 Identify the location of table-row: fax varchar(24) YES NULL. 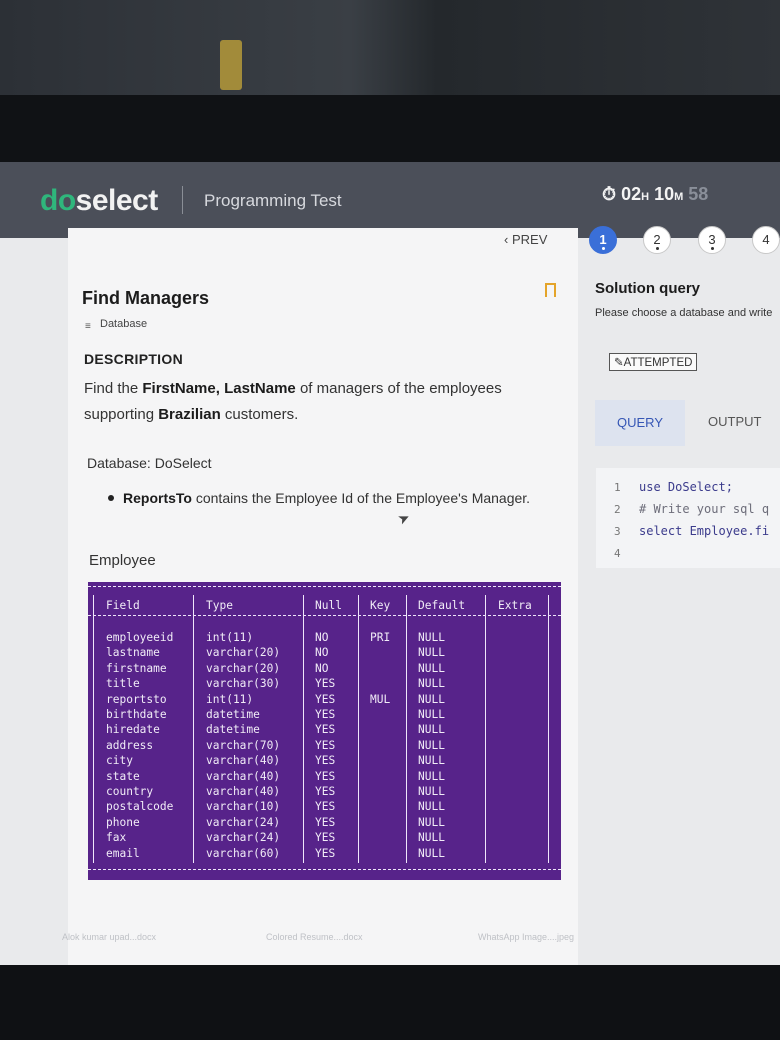
(324, 838).